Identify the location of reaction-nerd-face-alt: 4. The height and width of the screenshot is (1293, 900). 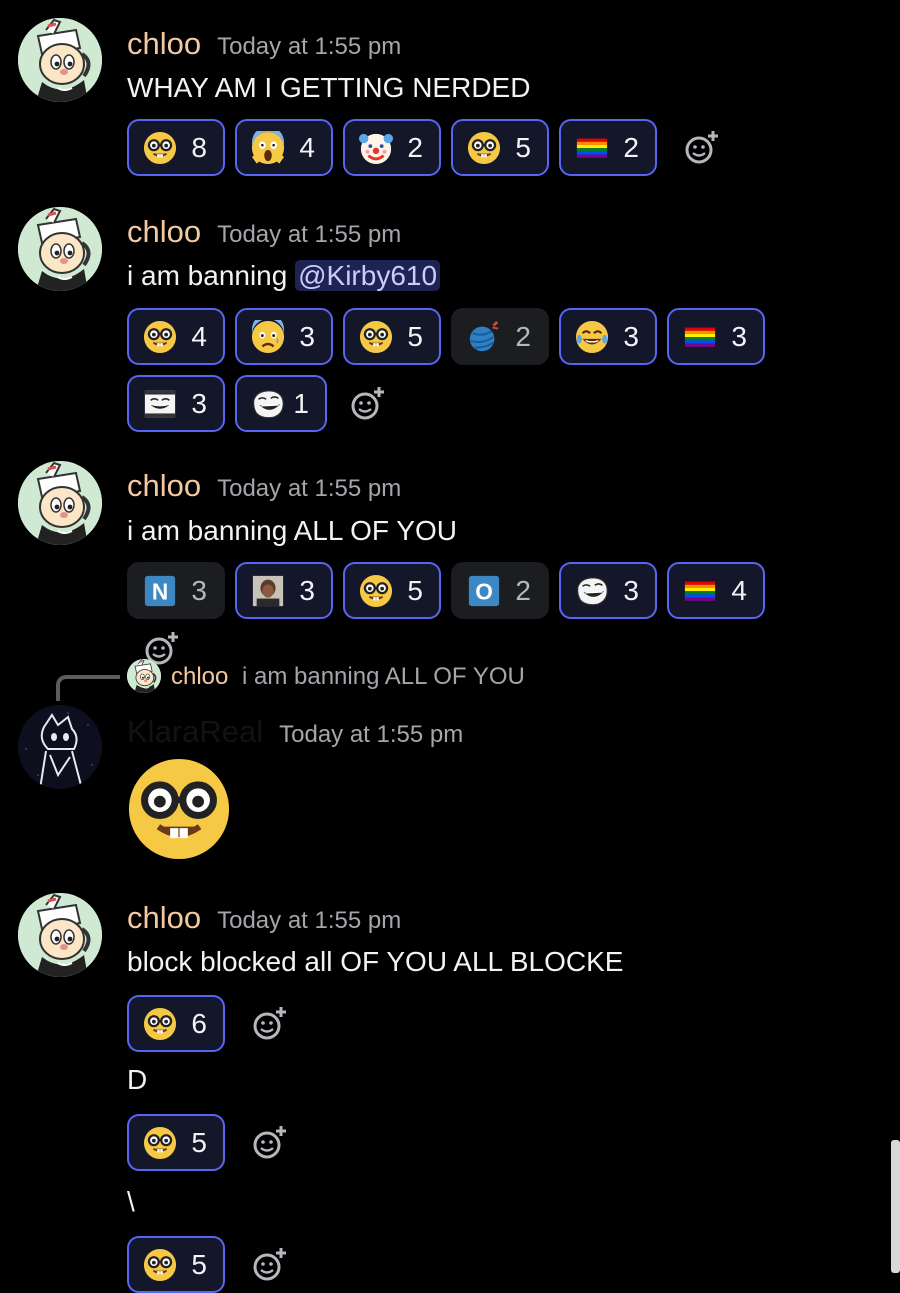
(176, 336).